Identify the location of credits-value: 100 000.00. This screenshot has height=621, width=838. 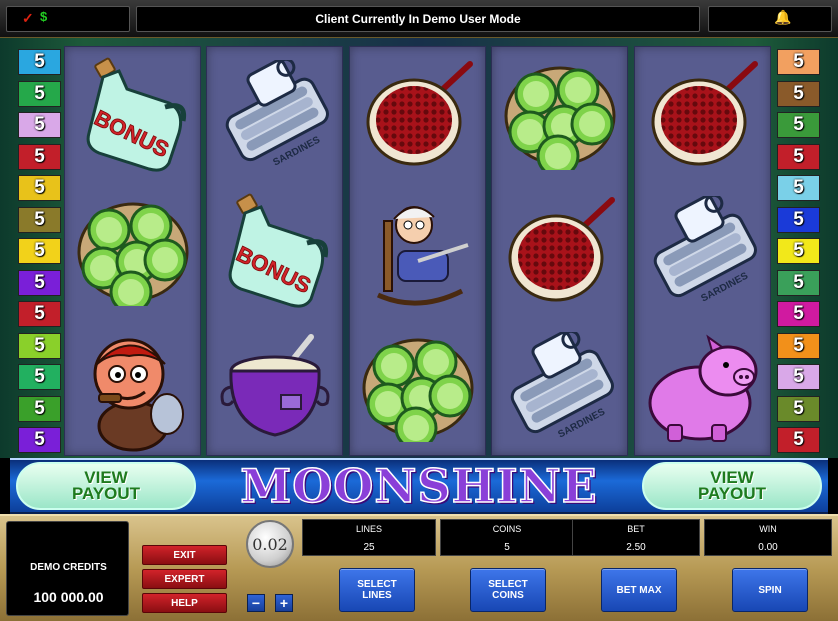
(68, 597).